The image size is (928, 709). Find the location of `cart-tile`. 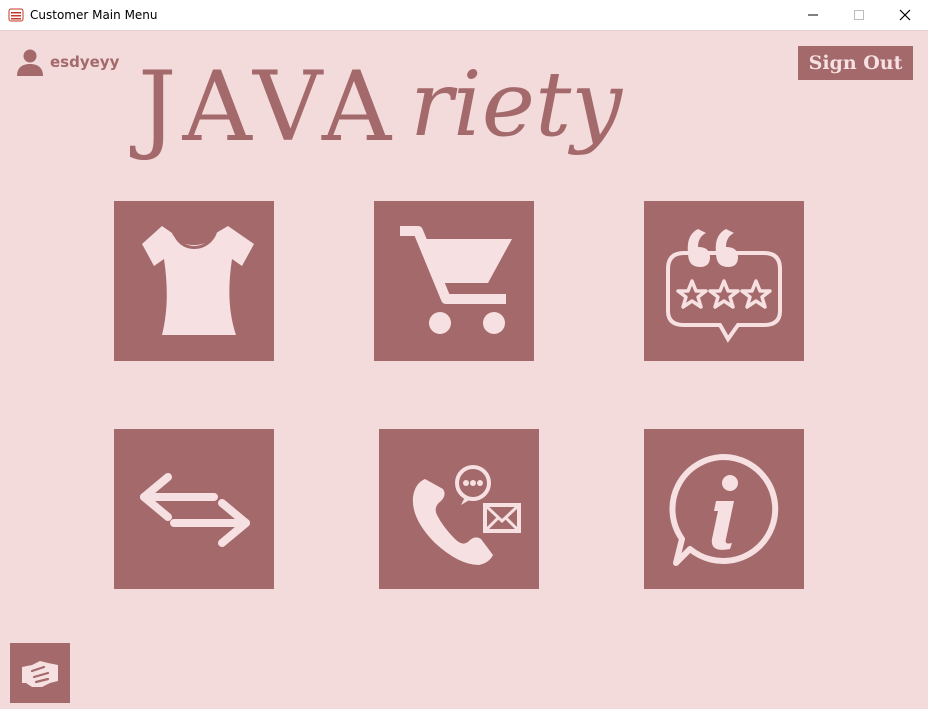

cart-tile is located at coordinates (454, 281).